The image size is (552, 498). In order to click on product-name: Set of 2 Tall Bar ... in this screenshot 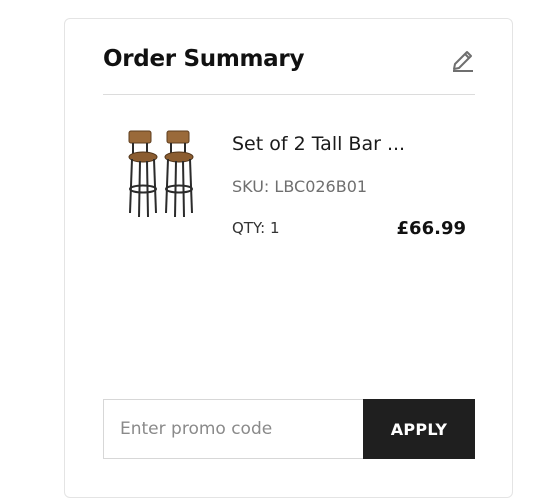, I will do `click(318, 144)`.